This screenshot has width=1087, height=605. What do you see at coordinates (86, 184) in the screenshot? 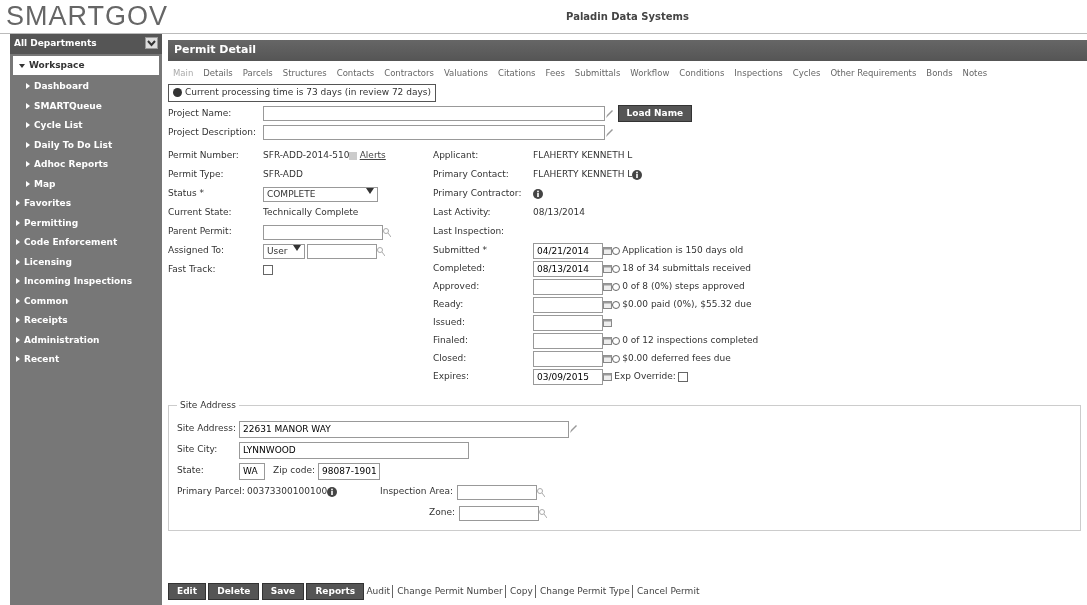
I see `sidebar-item: Map` at bounding box center [86, 184].